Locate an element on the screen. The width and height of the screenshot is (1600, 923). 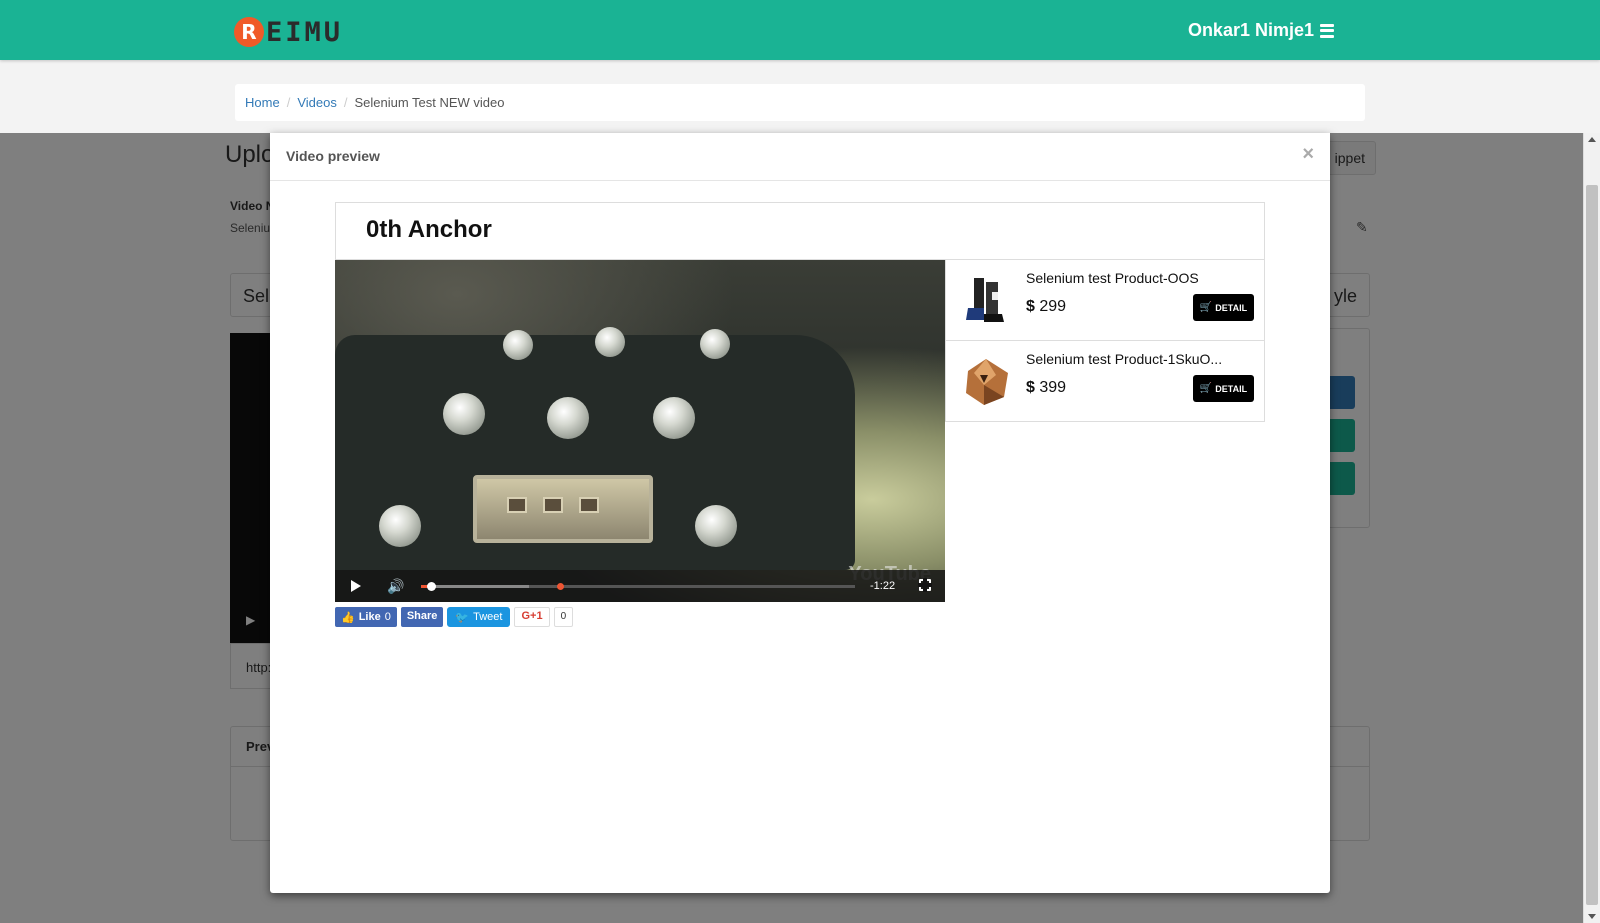
product-price: $ 299 is located at coordinates (1046, 307).